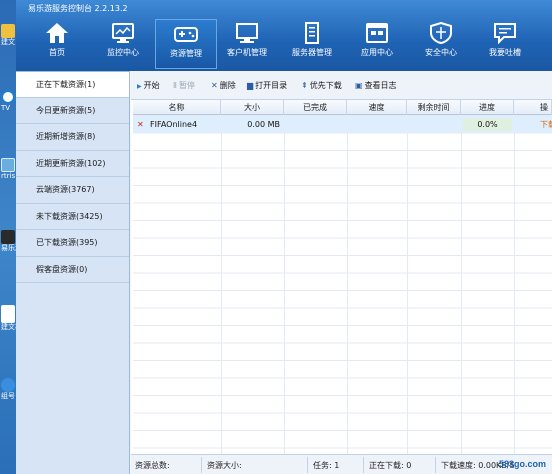 This screenshot has height=474, width=552. What do you see at coordinates (441, 33) in the screenshot?
I see `shield-icon` at bounding box center [441, 33].